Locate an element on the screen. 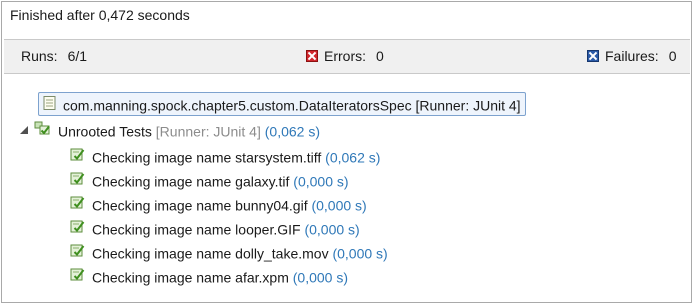 Image resolution: width=695 pixels, height=306 pixels. test-time: (0,062 s) is located at coordinates (353, 157).